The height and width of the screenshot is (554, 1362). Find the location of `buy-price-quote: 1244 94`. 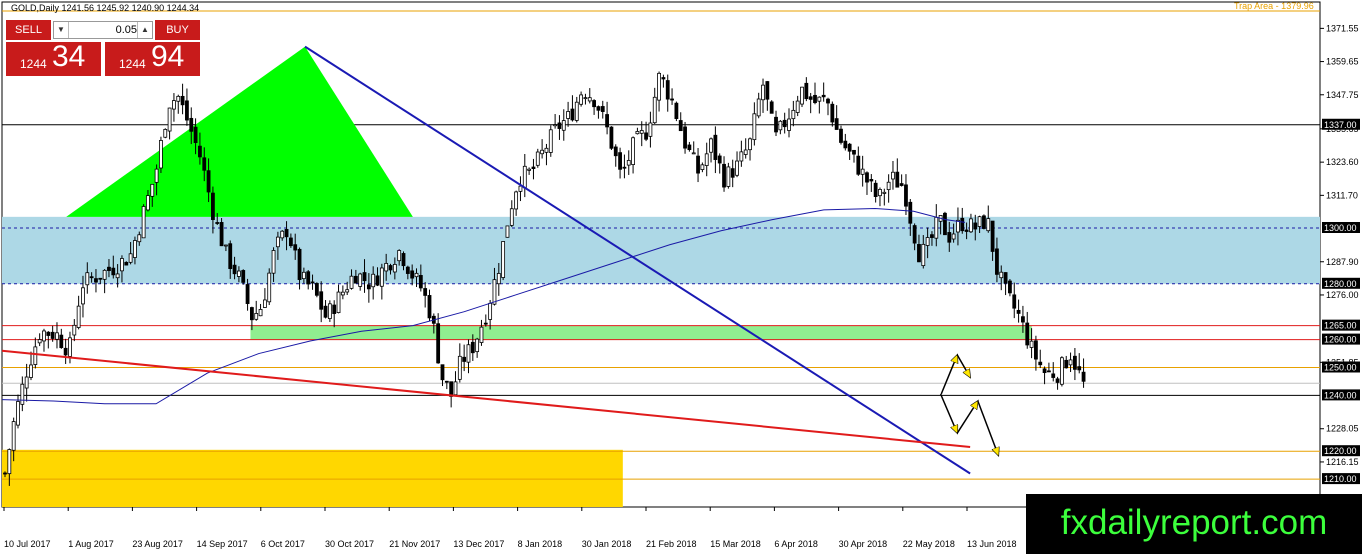

buy-price-quote: 1244 94 is located at coordinates (152, 58).